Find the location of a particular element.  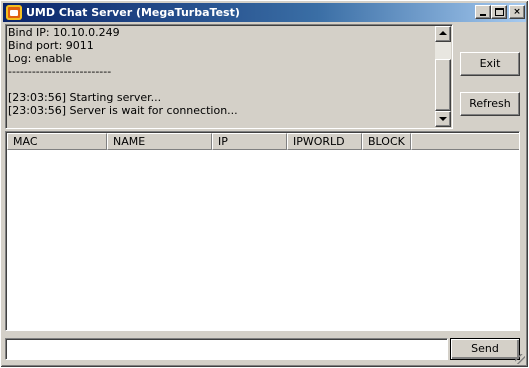

close-icon: × is located at coordinates (517, 12).